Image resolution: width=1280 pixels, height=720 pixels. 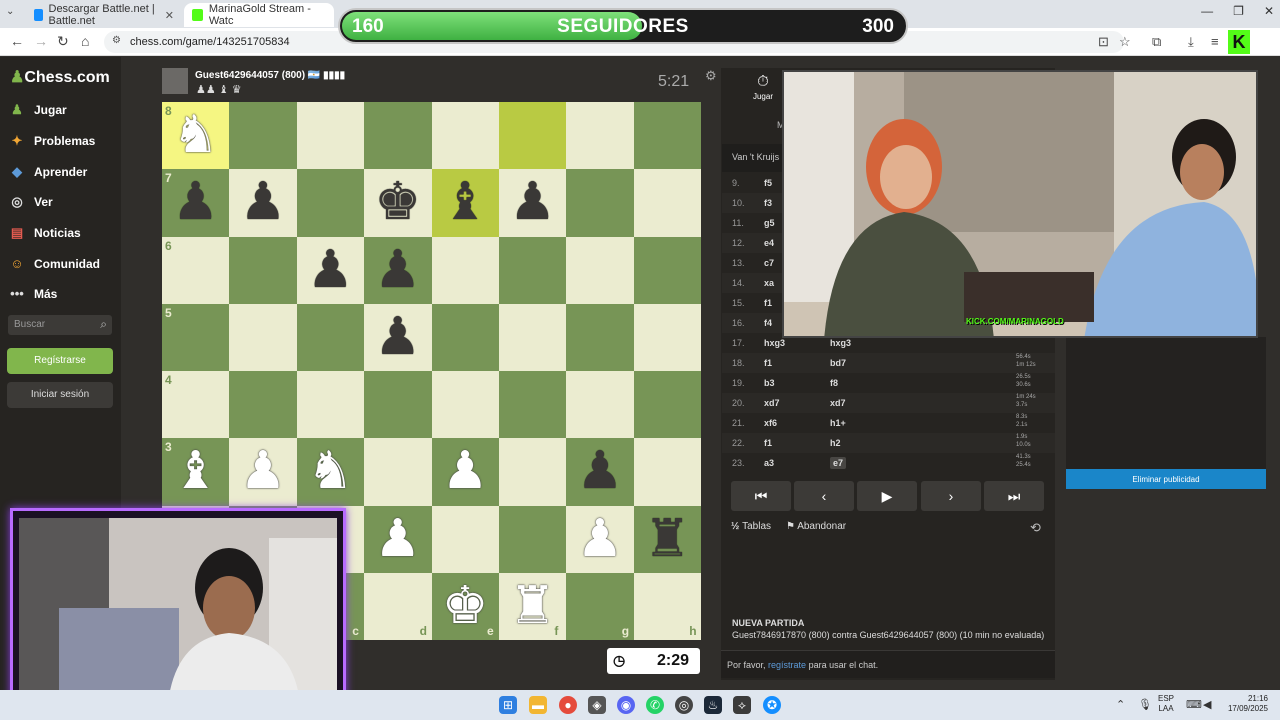 I want to click on white-move: c7, so click(x=769, y=263).